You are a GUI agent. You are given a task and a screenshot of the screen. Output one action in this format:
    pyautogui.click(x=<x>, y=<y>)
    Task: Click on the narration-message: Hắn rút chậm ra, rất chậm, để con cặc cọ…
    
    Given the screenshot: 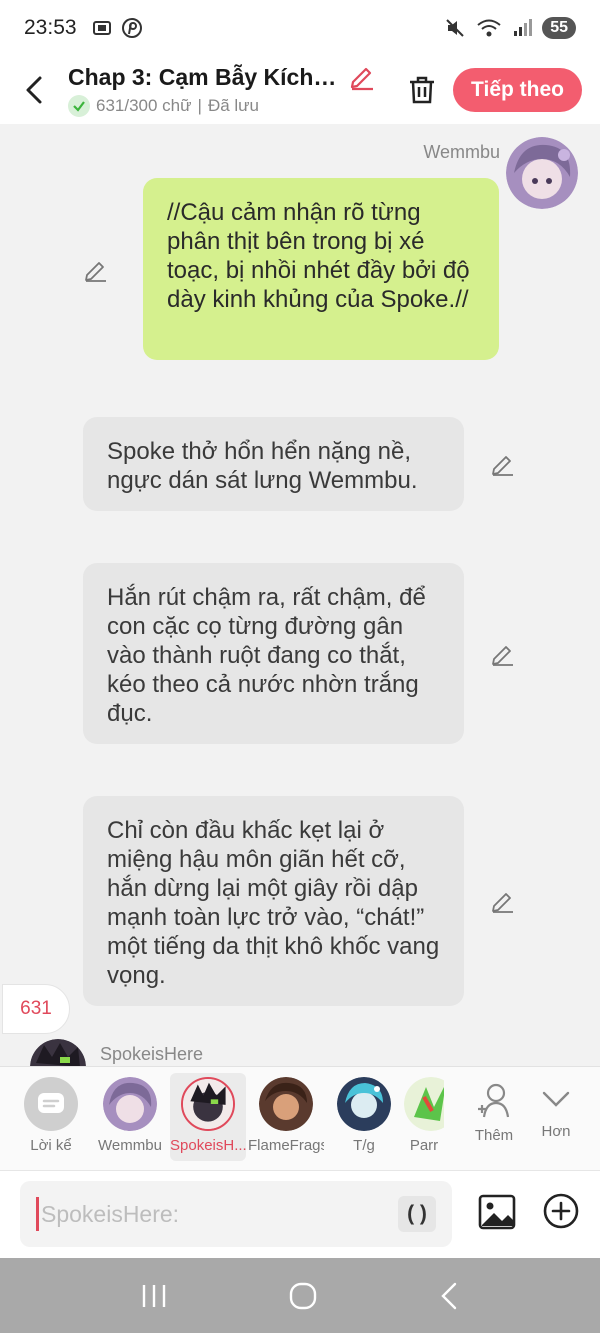 What is the action you would take?
    pyautogui.click(x=273, y=653)
    